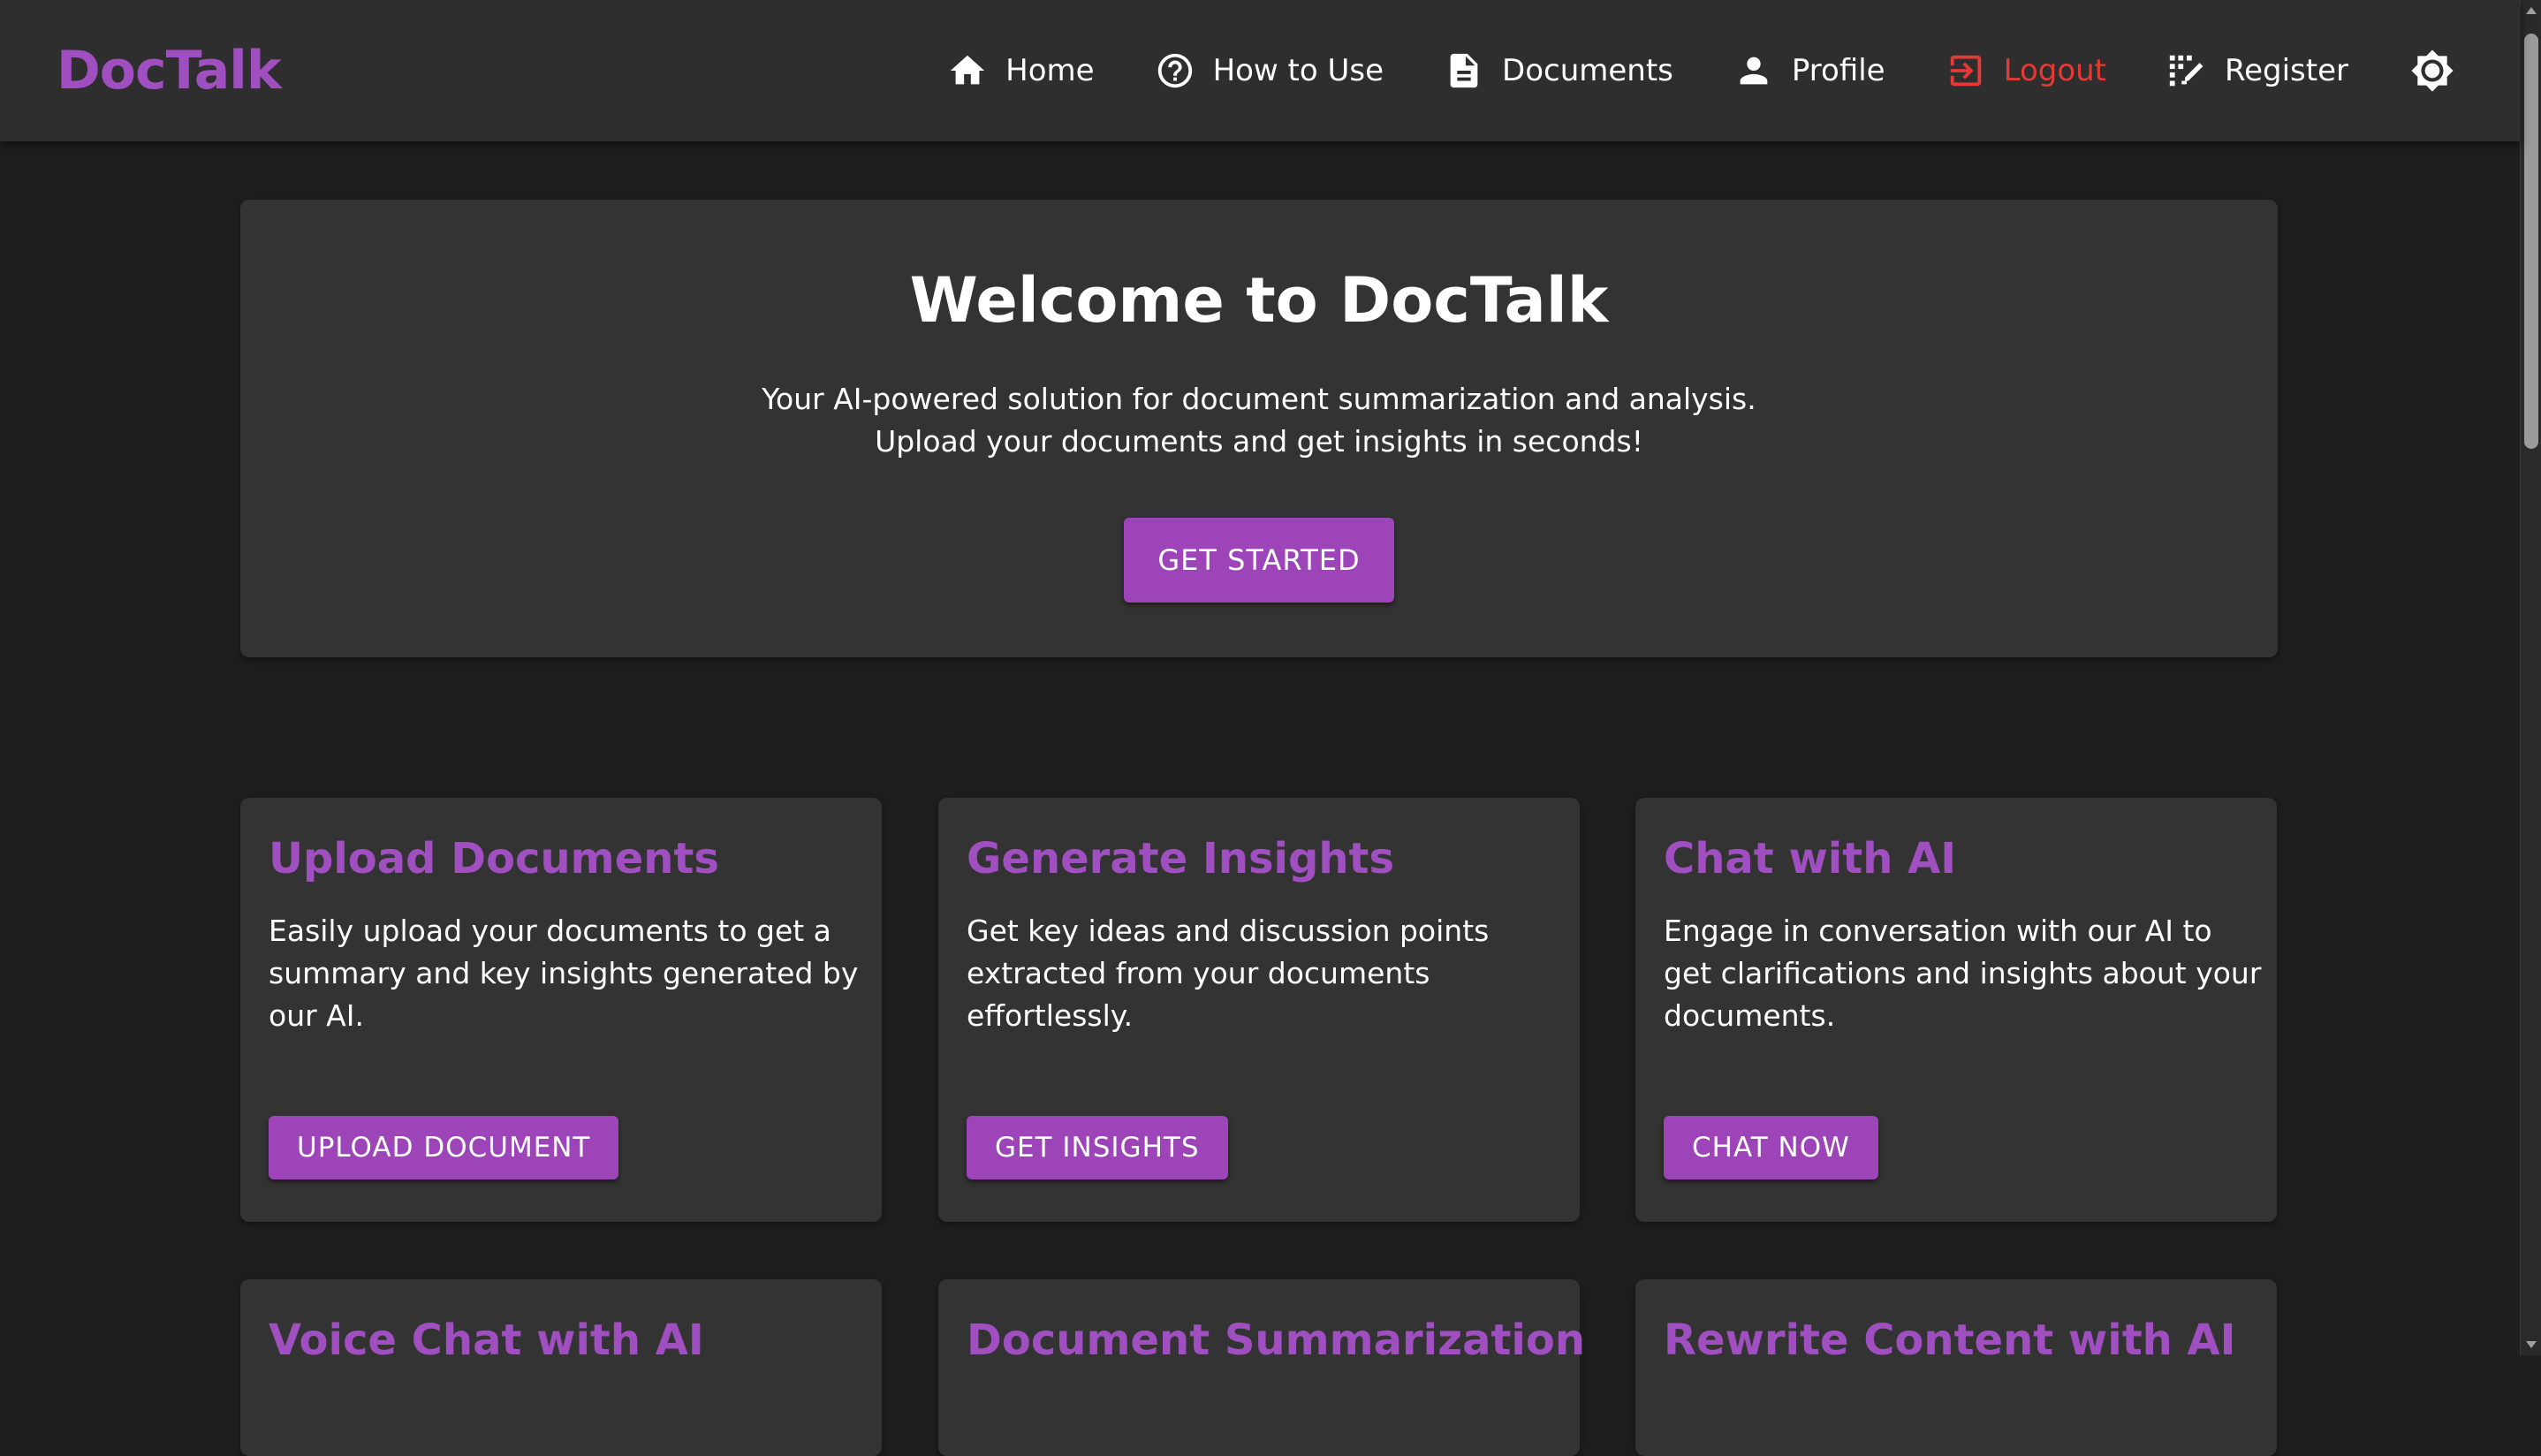 This screenshot has height=1456, width=2541. I want to click on scroll-up-arrow-icon, so click(2531, 11).